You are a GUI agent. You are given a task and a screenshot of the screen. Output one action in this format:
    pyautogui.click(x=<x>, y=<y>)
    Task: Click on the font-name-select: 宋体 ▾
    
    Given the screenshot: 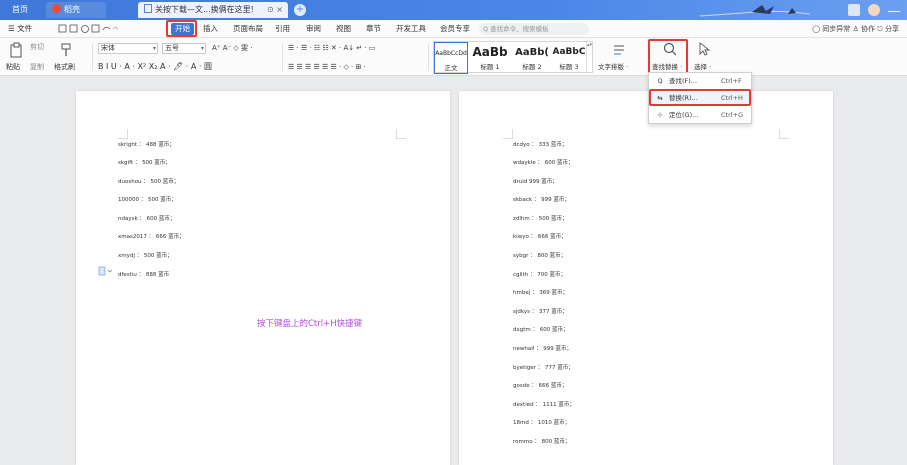 What is the action you would take?
    pyautogui.click(x=128, y=48)
    